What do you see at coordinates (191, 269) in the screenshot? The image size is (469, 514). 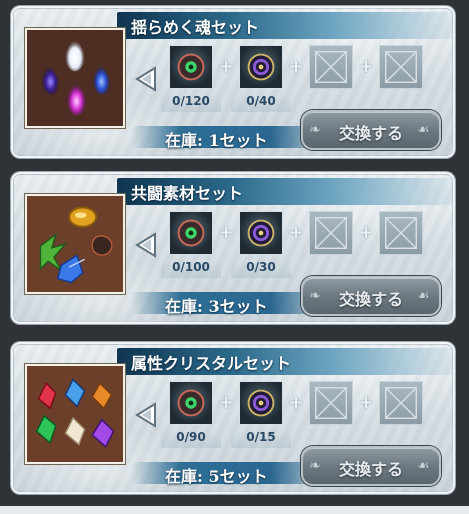 I see `material-count: 0/100` at bounding box center [191, 269].